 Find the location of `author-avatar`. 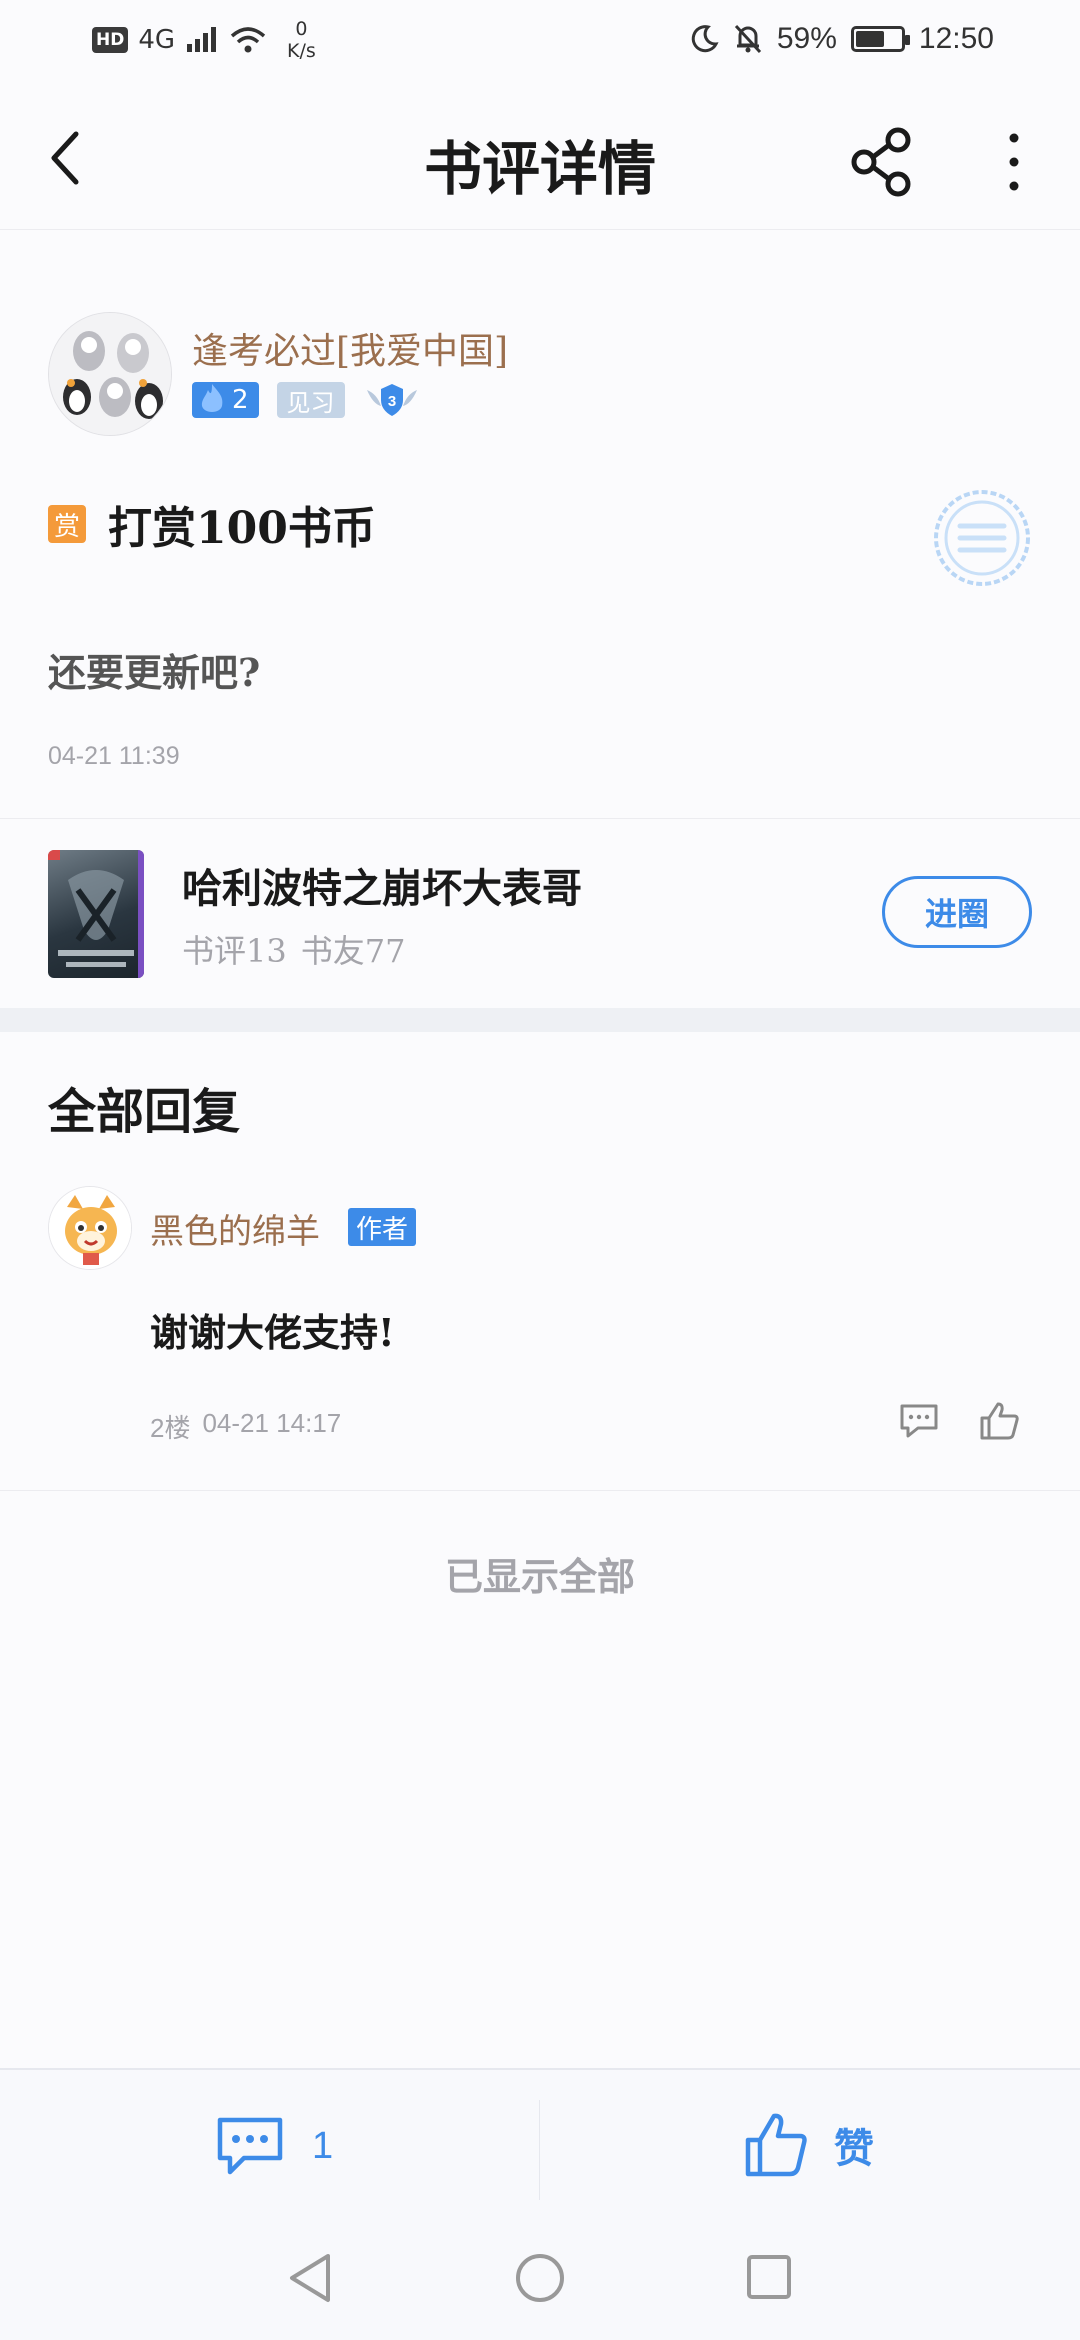

author-avatar is located at coordinates (110, 374).